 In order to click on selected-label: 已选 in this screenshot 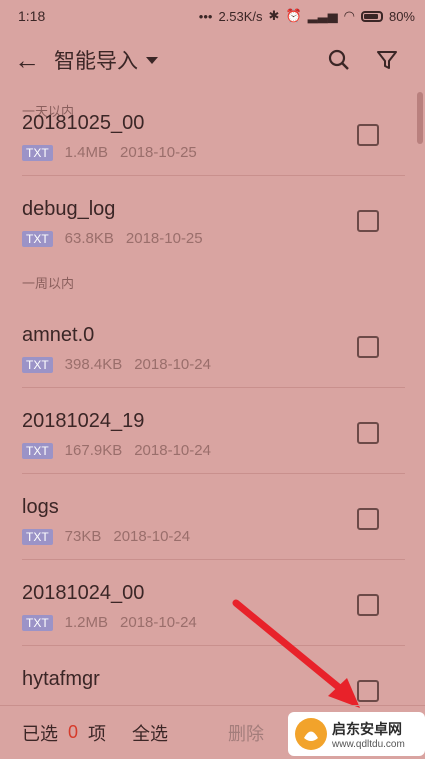, I will do `click(40, 733)`.